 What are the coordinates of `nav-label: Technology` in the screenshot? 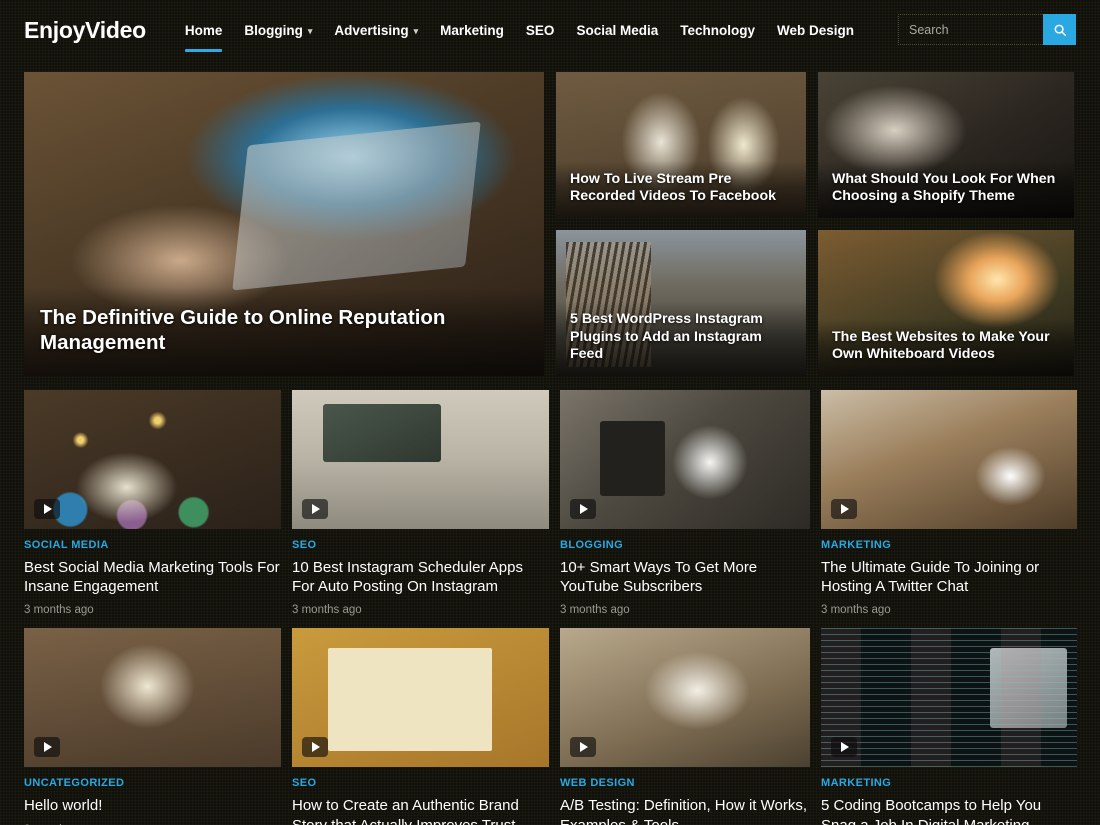 It's located at (717, 30).